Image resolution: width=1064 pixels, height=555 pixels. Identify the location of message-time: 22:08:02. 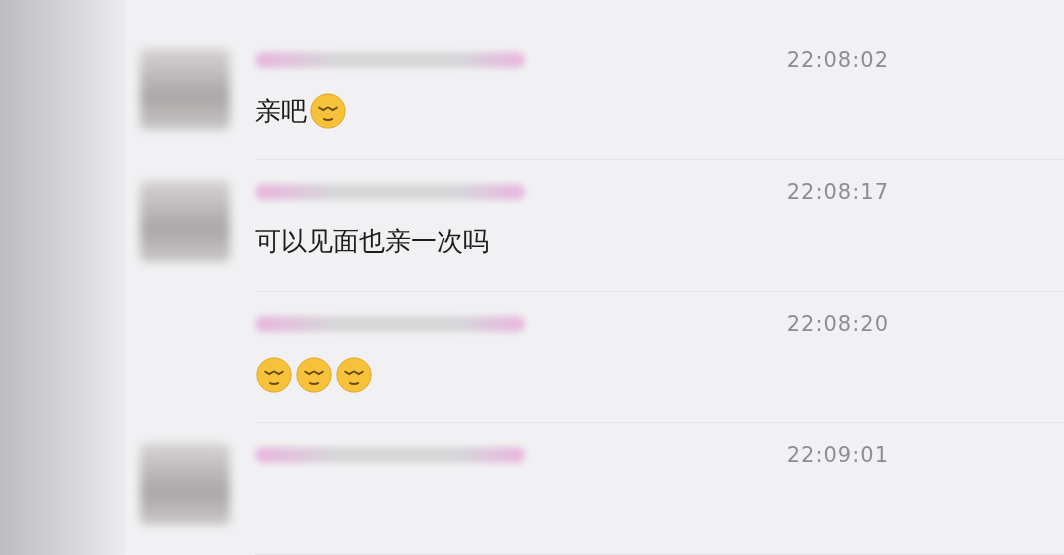
(837, 60).